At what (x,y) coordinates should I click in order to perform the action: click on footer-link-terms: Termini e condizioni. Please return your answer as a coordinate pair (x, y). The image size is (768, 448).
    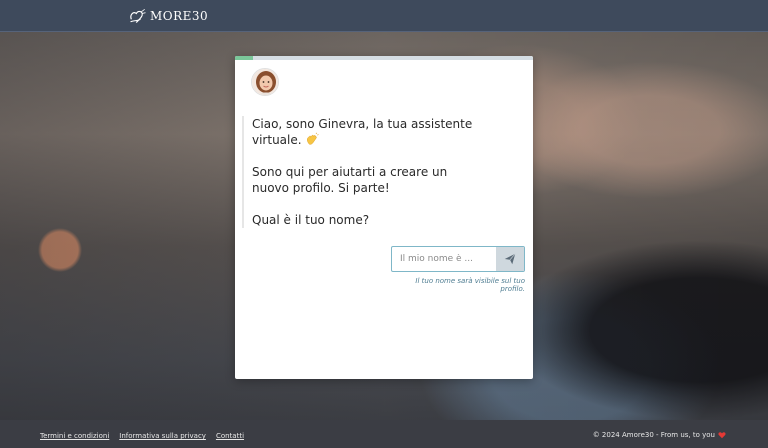
    Looking at the image, I should click on (74, 436).